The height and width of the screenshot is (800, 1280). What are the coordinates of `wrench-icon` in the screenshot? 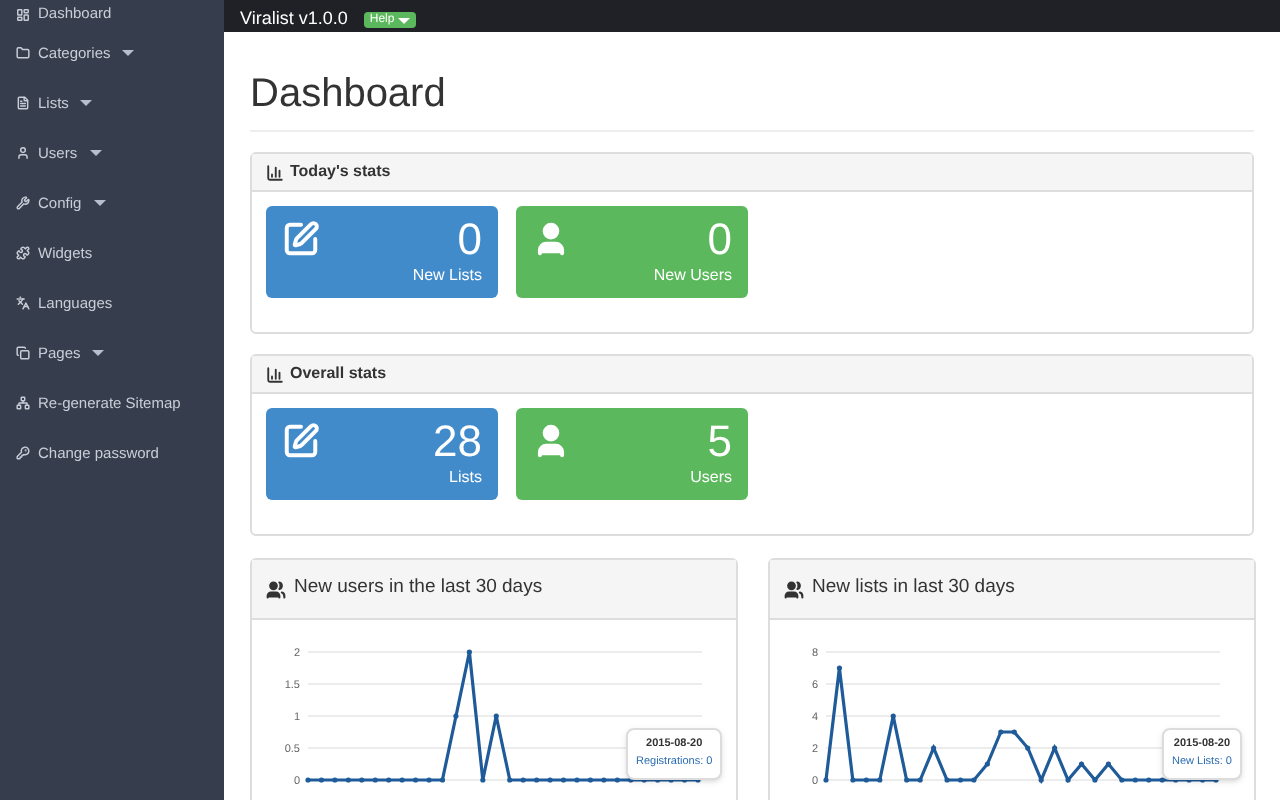 It's located at (23, 203).